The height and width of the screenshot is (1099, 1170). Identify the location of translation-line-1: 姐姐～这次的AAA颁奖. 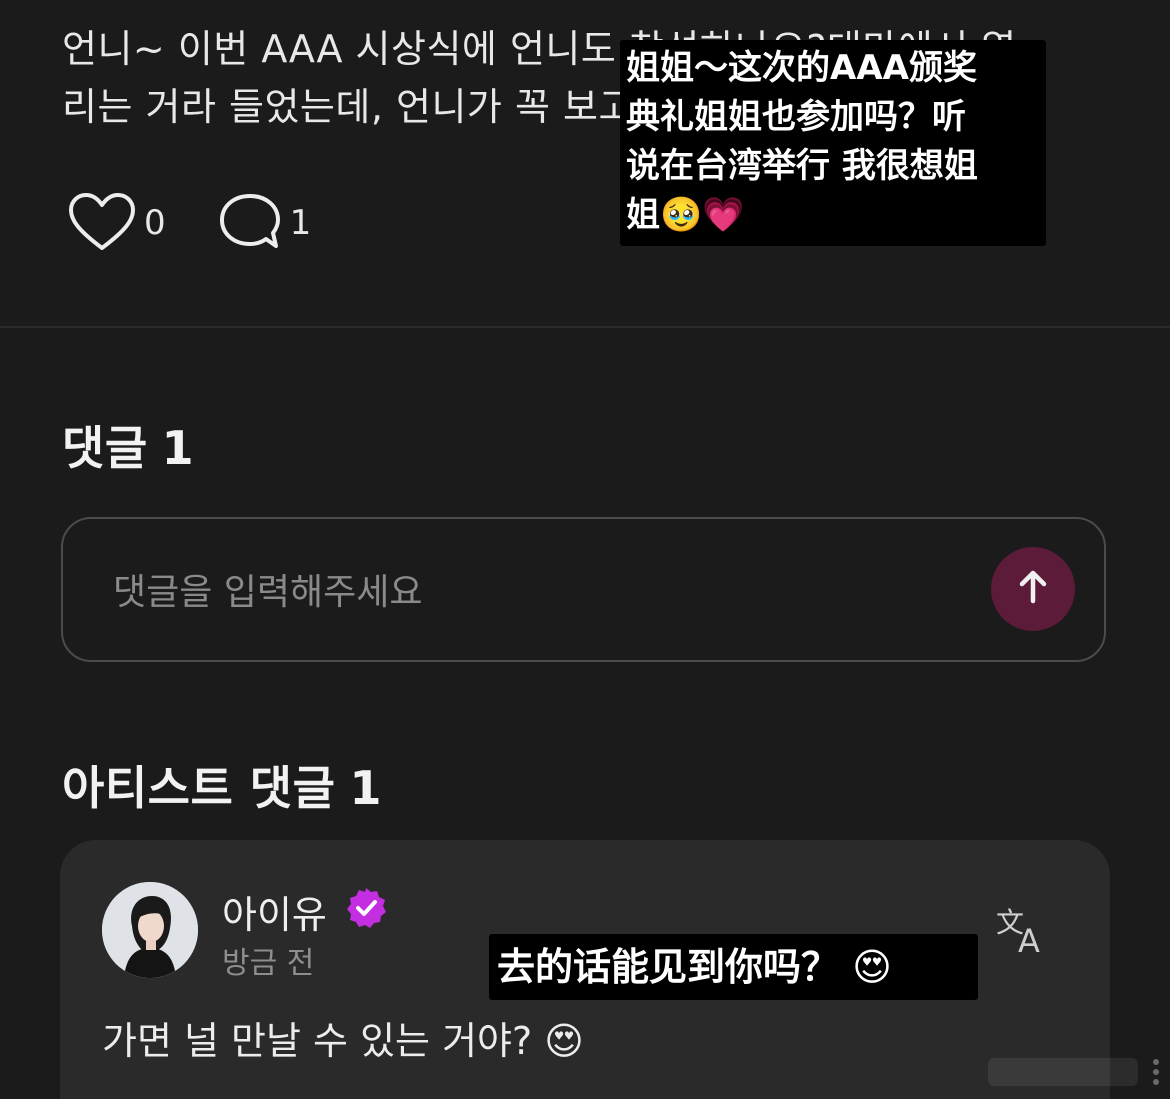
(801, 68).